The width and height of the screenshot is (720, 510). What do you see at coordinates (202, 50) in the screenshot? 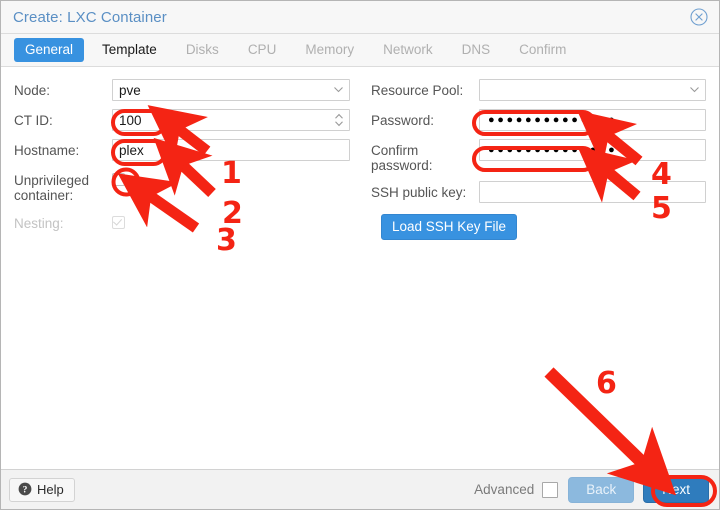
I see `tab-disks: Disks` at bounding box center [202, 50].